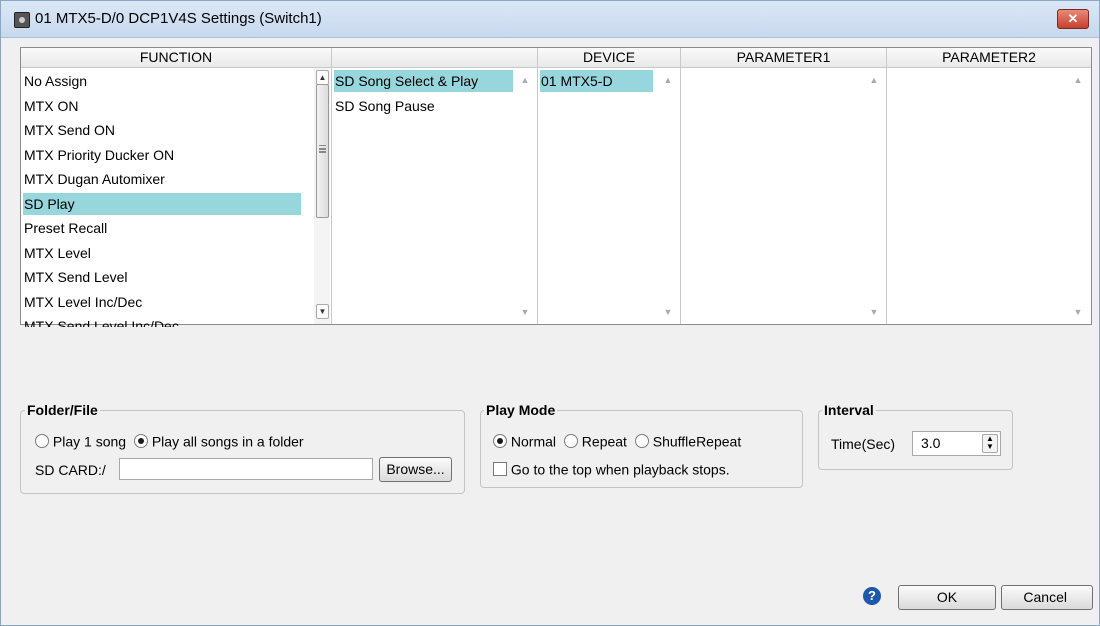  I want to click on function-list-item: SD Play, so click(162, 203).